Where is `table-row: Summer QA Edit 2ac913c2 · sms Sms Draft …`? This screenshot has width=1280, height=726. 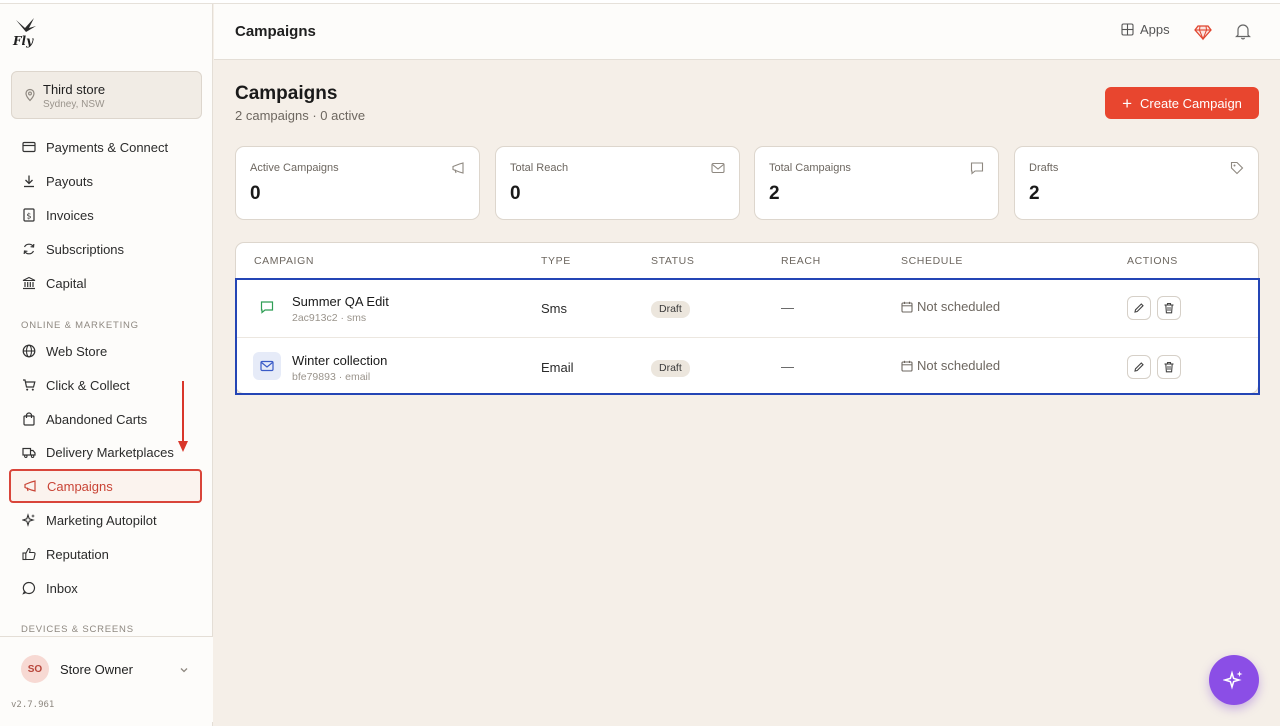
table-row: Summer QA Edit 2ac913c2 · sms Sms Draft … is located at coordinates (747, 308).